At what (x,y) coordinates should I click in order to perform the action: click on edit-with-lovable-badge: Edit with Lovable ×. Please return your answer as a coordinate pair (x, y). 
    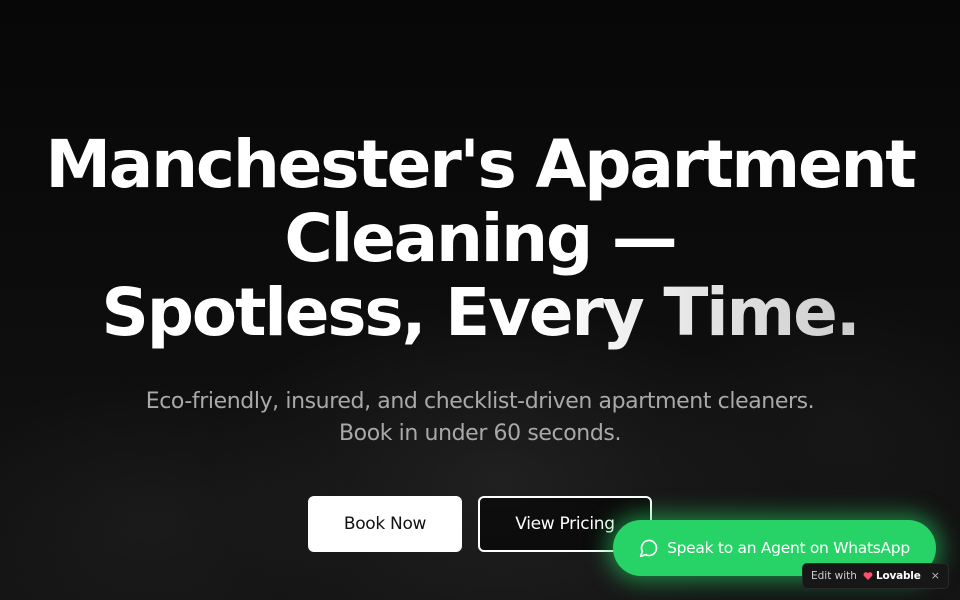
    Looking at the image, I should click on (875, 576).